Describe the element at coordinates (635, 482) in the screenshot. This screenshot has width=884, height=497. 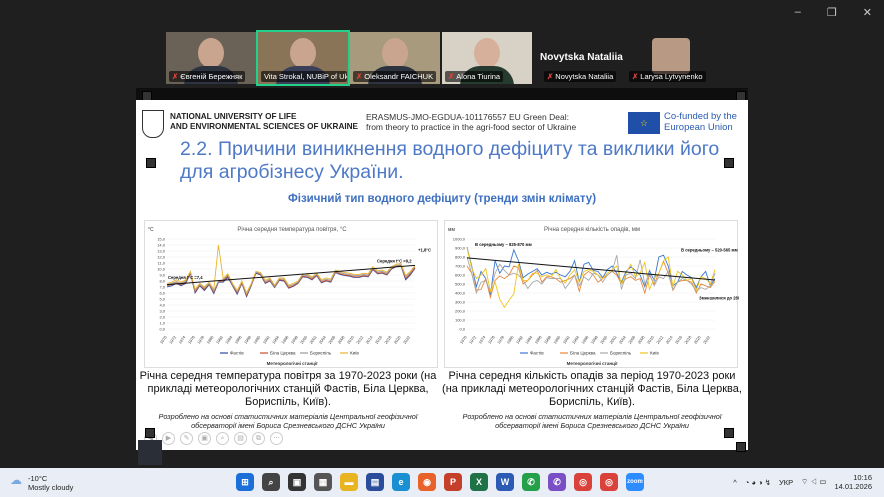
I see `zoom-icon: zoom` at that location.